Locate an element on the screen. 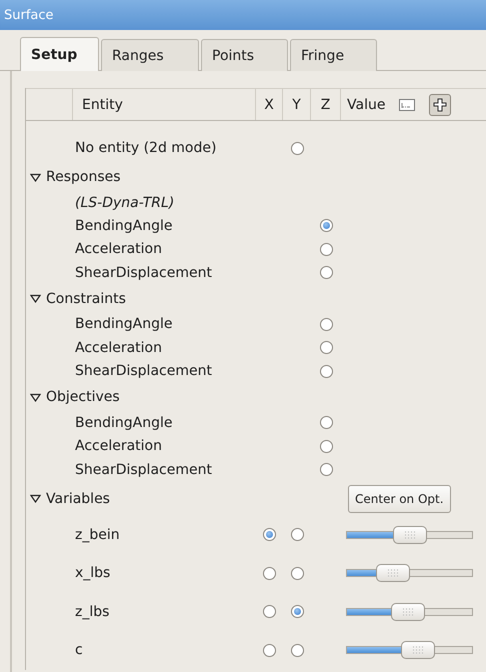 The width and height of the screenshot is (486, 672). column-header: Z is located at coordinates (325, 104).